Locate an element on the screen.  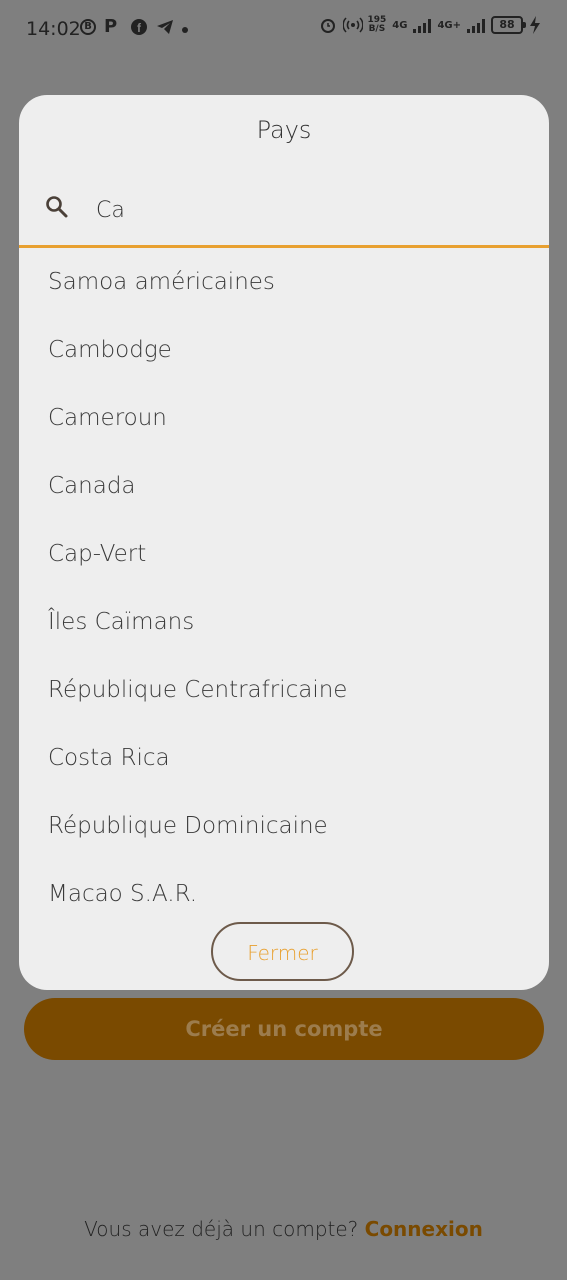
close-button: Fermer is located at coordinates (282, 951).